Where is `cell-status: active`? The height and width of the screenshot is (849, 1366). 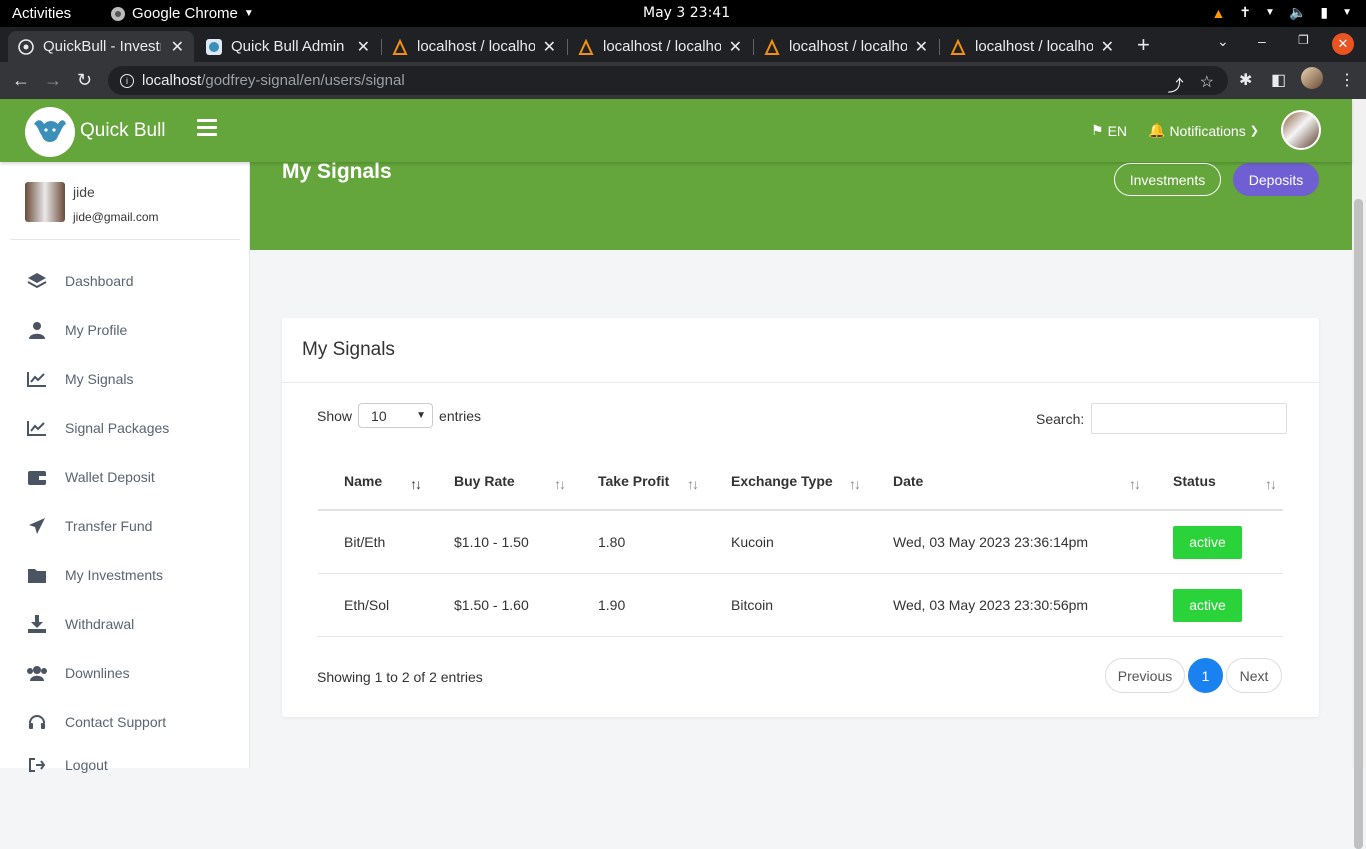 cell-status: active is located at coordinates (1215, 605).